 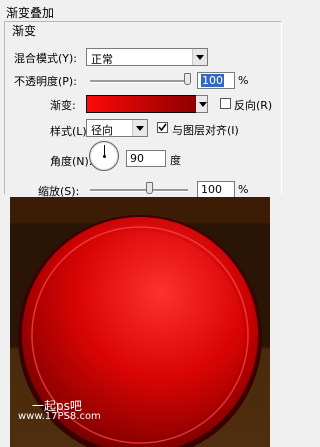 I want to click on opacity-label: 不透明度(P):, so click(x=45, y=81).